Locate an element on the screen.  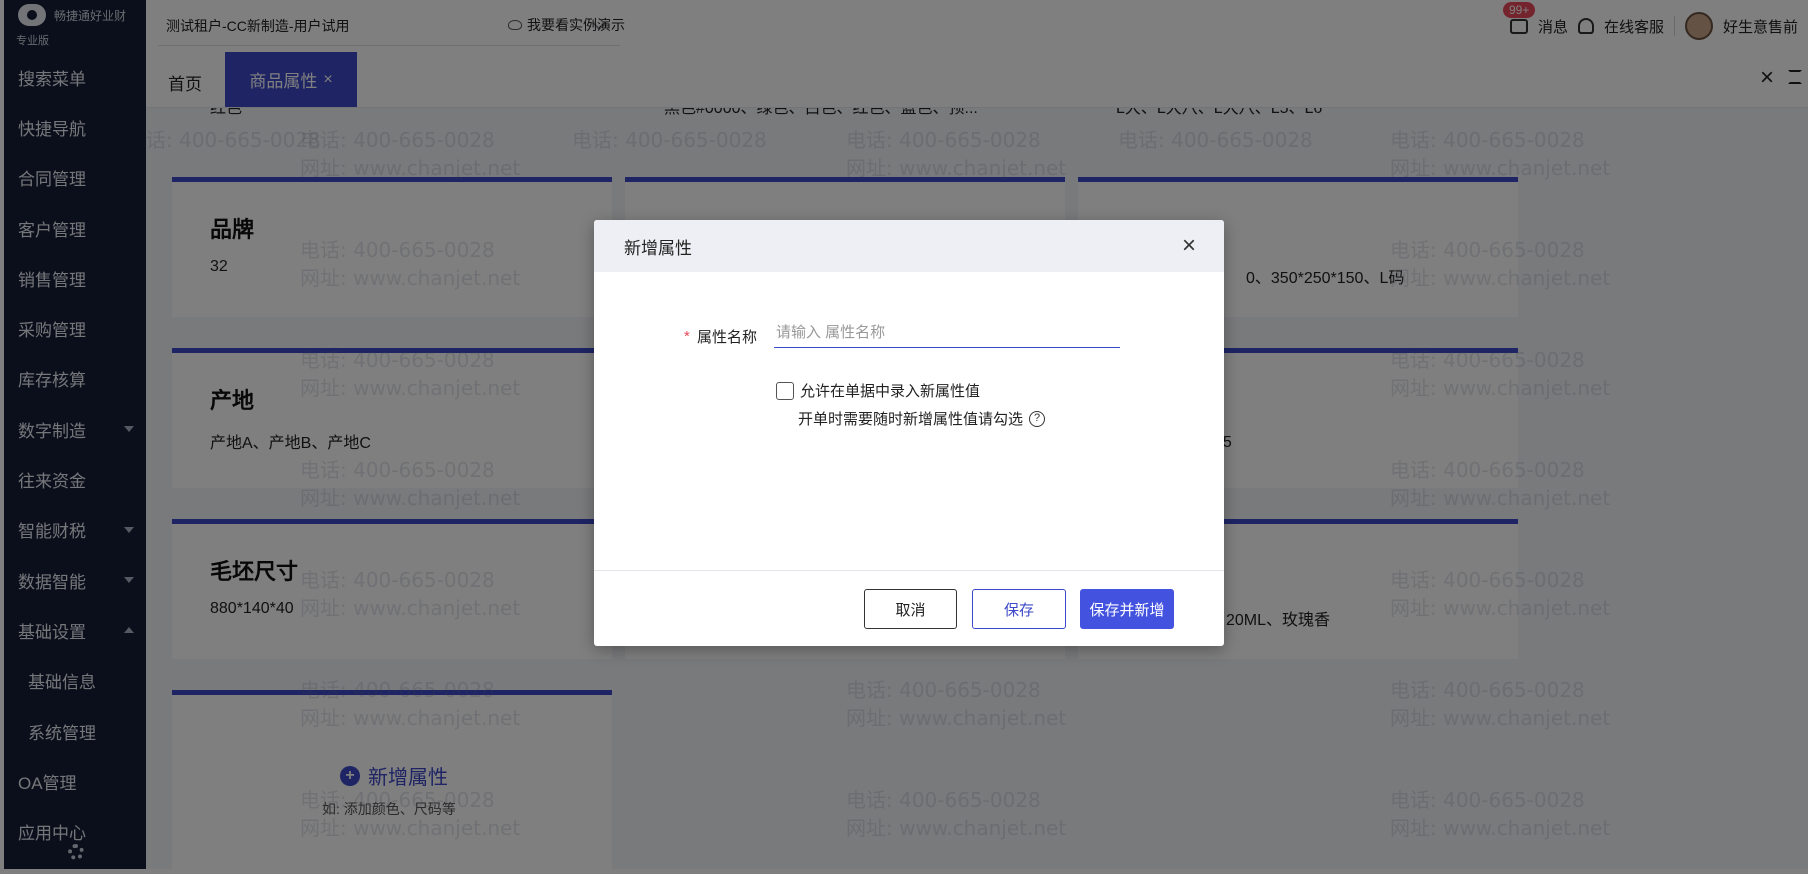
close-icon: × is located at coordinates (1189, 246).